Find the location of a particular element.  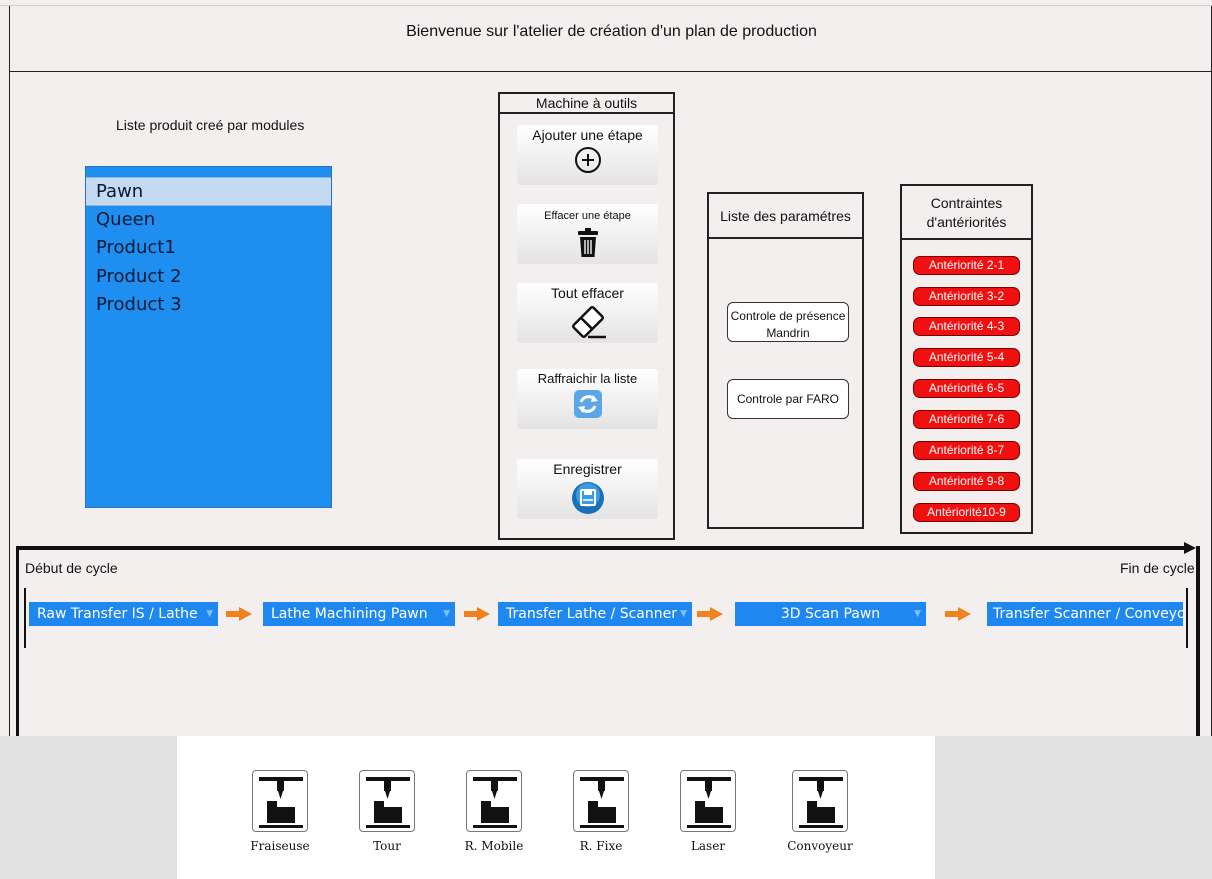

delete-step-button: Effacer une étape is located at coordinates (587, 234).